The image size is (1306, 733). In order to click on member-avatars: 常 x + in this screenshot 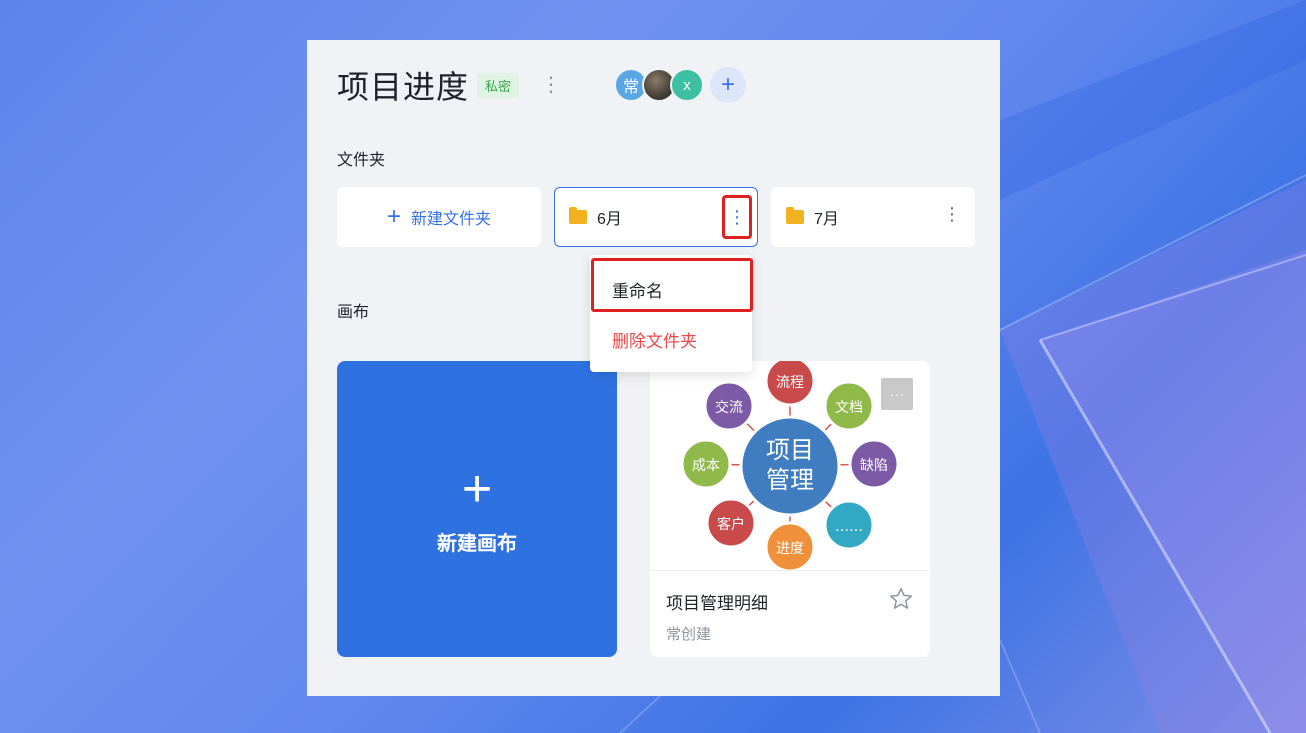, I will do `click(680, 85)`.